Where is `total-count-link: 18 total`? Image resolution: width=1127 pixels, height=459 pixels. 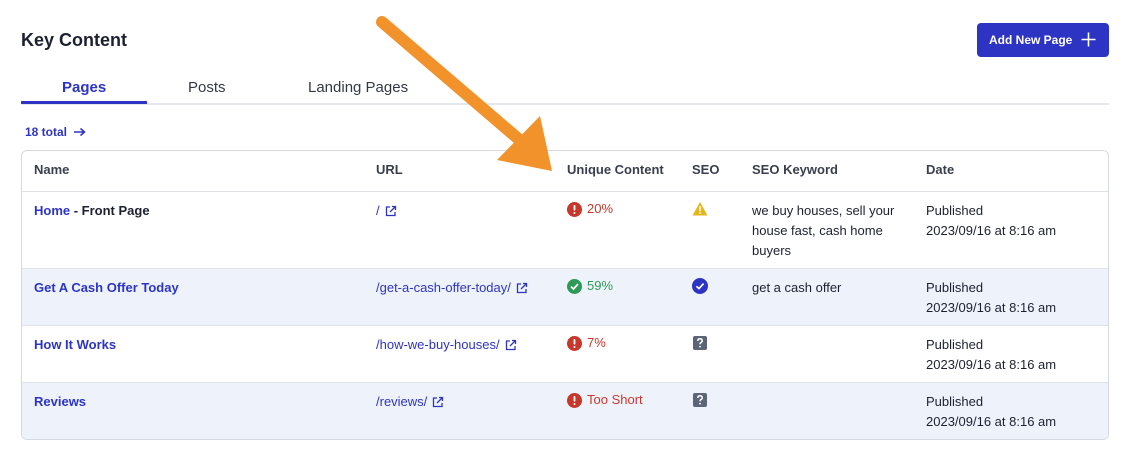 total-count-link: 18 total is located at coordinates (55, 132).